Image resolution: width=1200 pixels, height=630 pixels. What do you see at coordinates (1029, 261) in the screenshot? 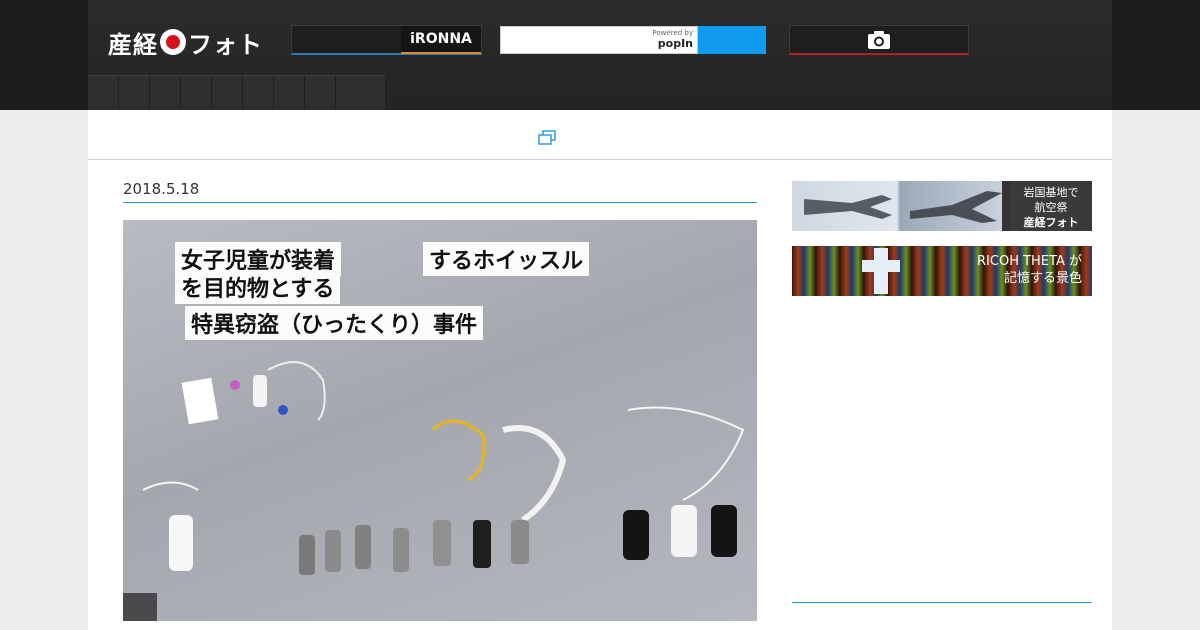
I see `banner2-line1: RICOH THETA が` at bounding box center [1029, 261].